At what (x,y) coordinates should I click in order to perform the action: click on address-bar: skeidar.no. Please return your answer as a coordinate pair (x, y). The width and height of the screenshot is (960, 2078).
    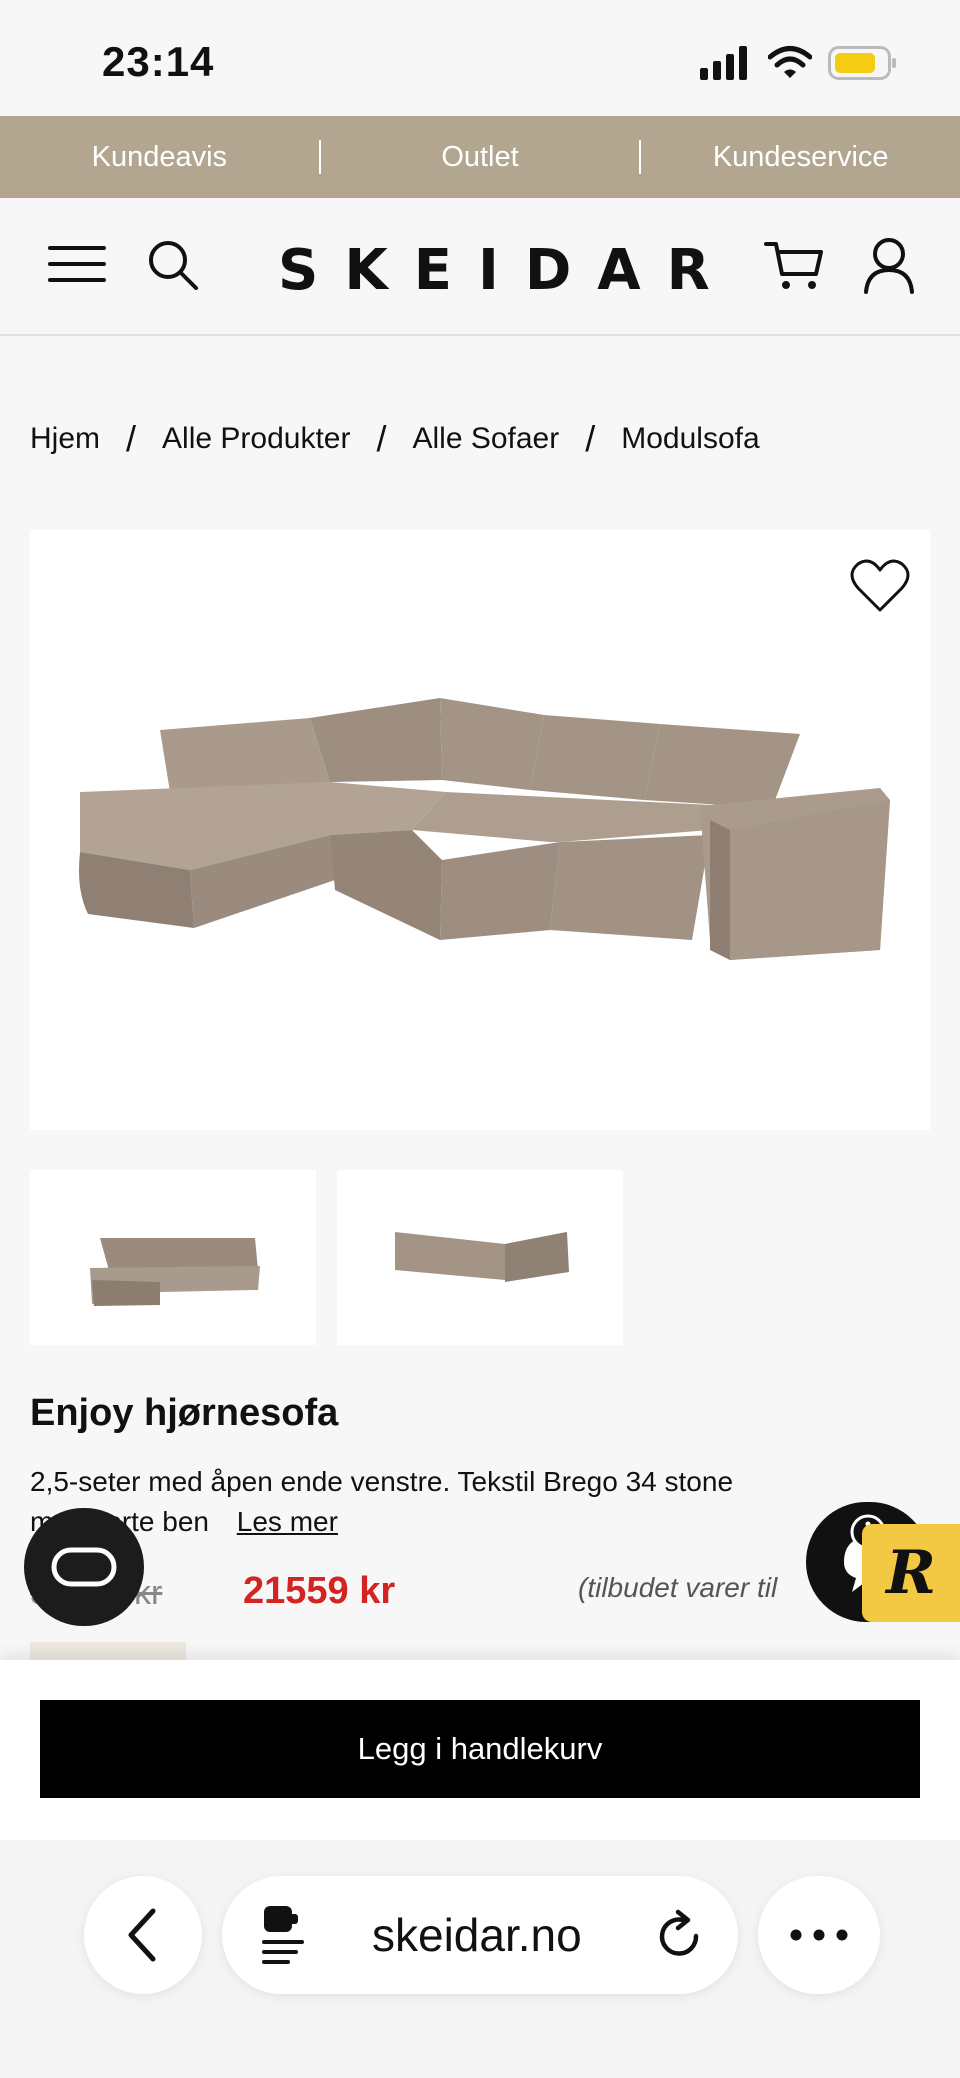
    Looking at the image, I should click on (480, 1935).